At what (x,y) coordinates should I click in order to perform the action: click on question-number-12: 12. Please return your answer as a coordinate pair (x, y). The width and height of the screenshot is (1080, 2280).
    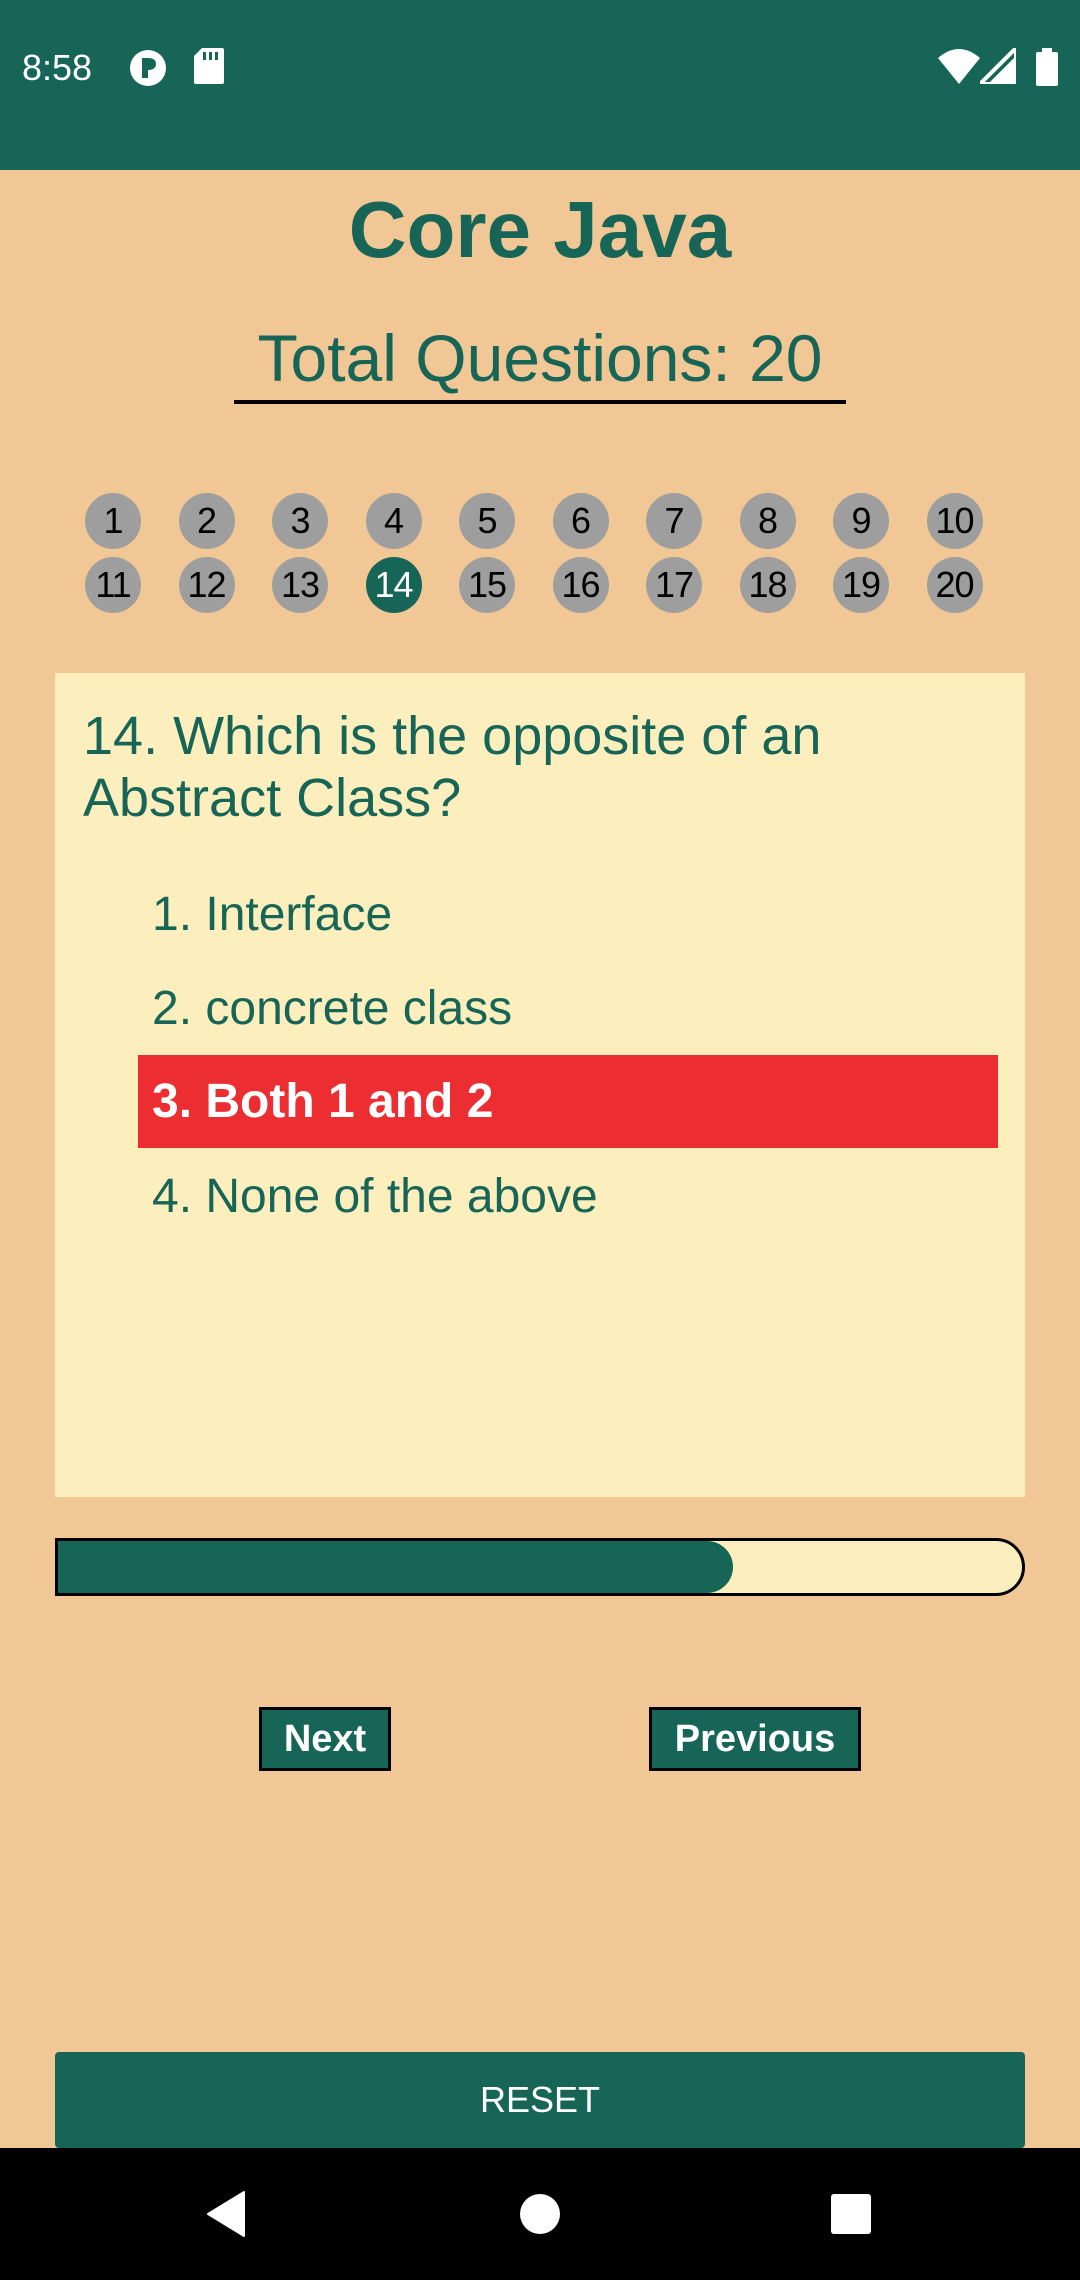
    Looking at the image, I should click on (206, 585).